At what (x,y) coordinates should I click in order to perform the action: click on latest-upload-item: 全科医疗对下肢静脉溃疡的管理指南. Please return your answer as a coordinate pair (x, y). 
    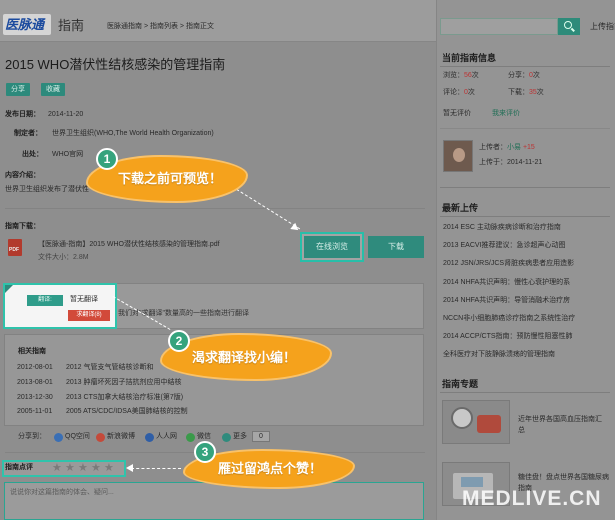
    Looking at the image, I should click on (499, 355).